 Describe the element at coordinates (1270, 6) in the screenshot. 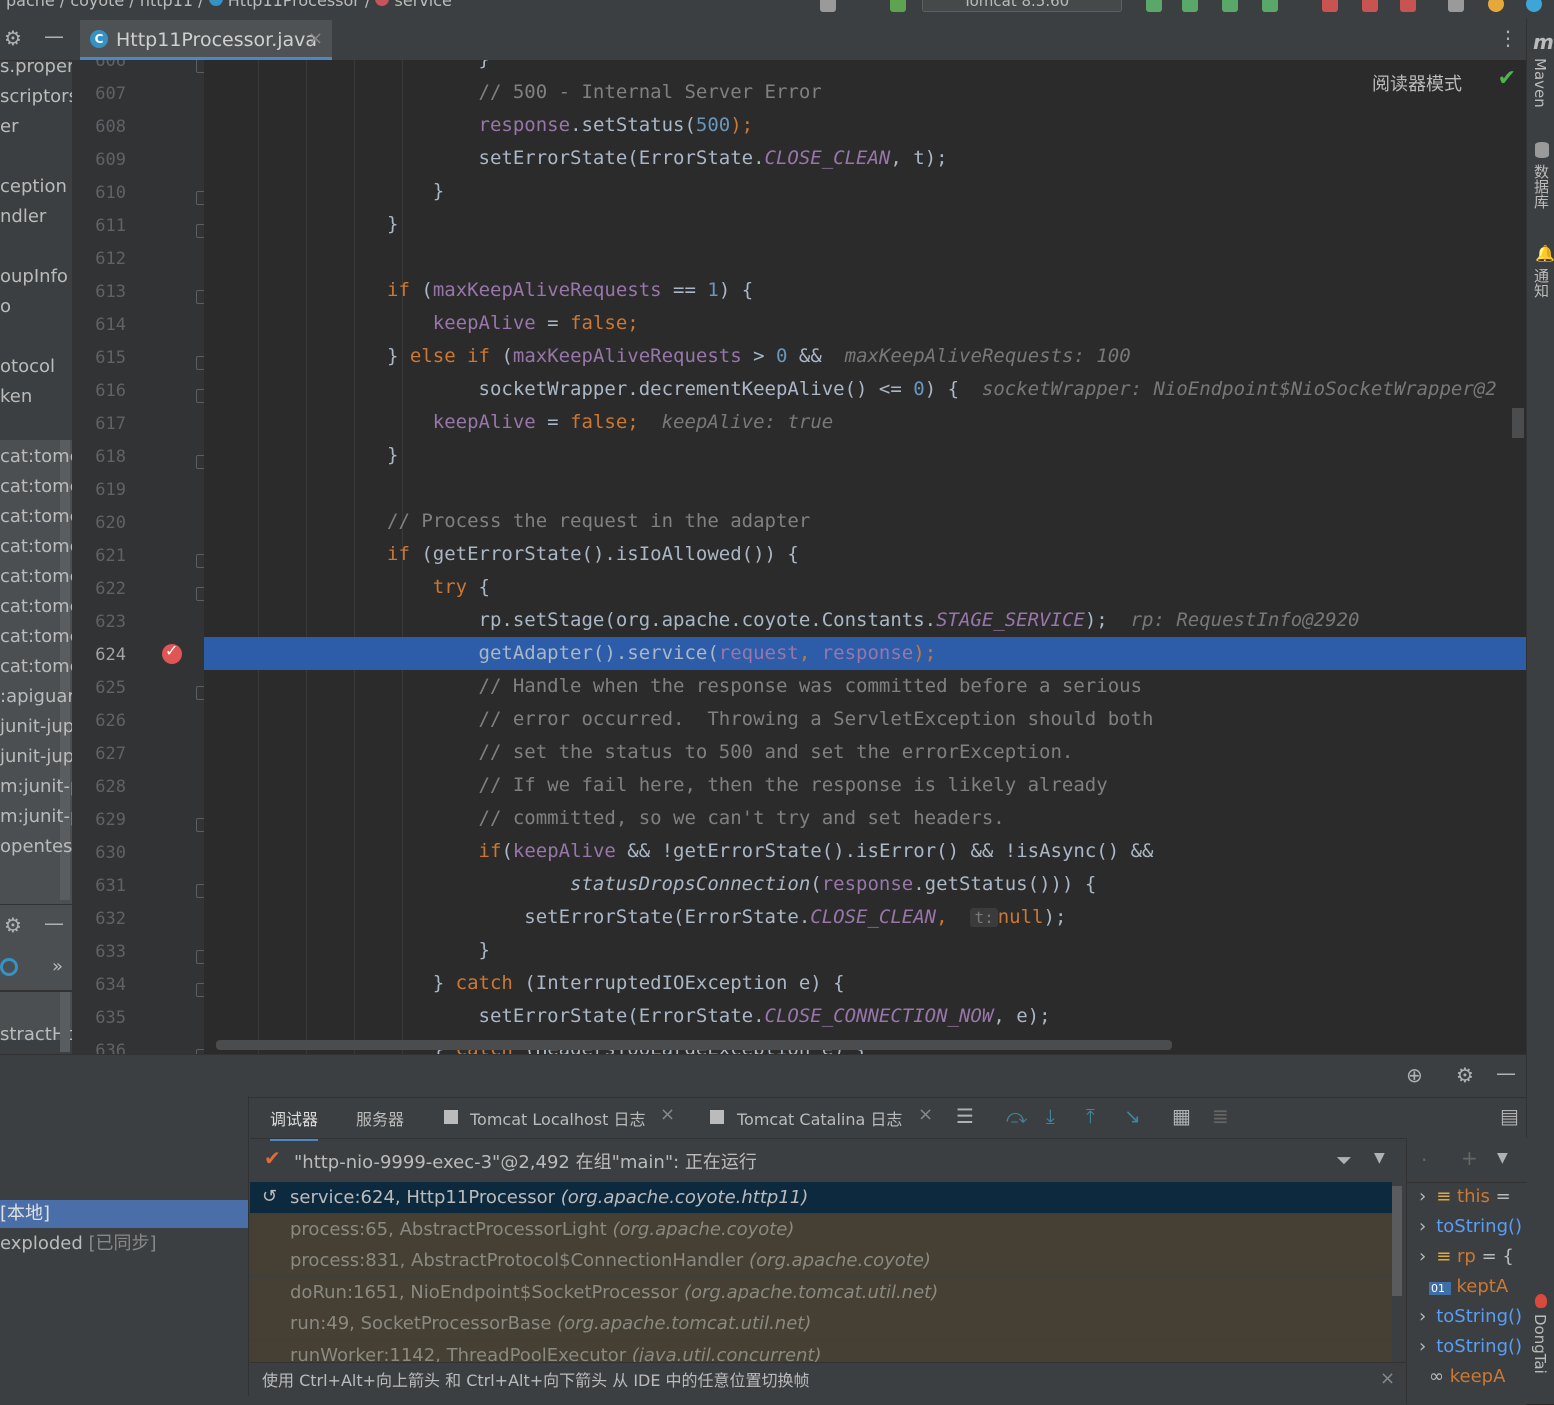

I see `profile-icon` at that location.